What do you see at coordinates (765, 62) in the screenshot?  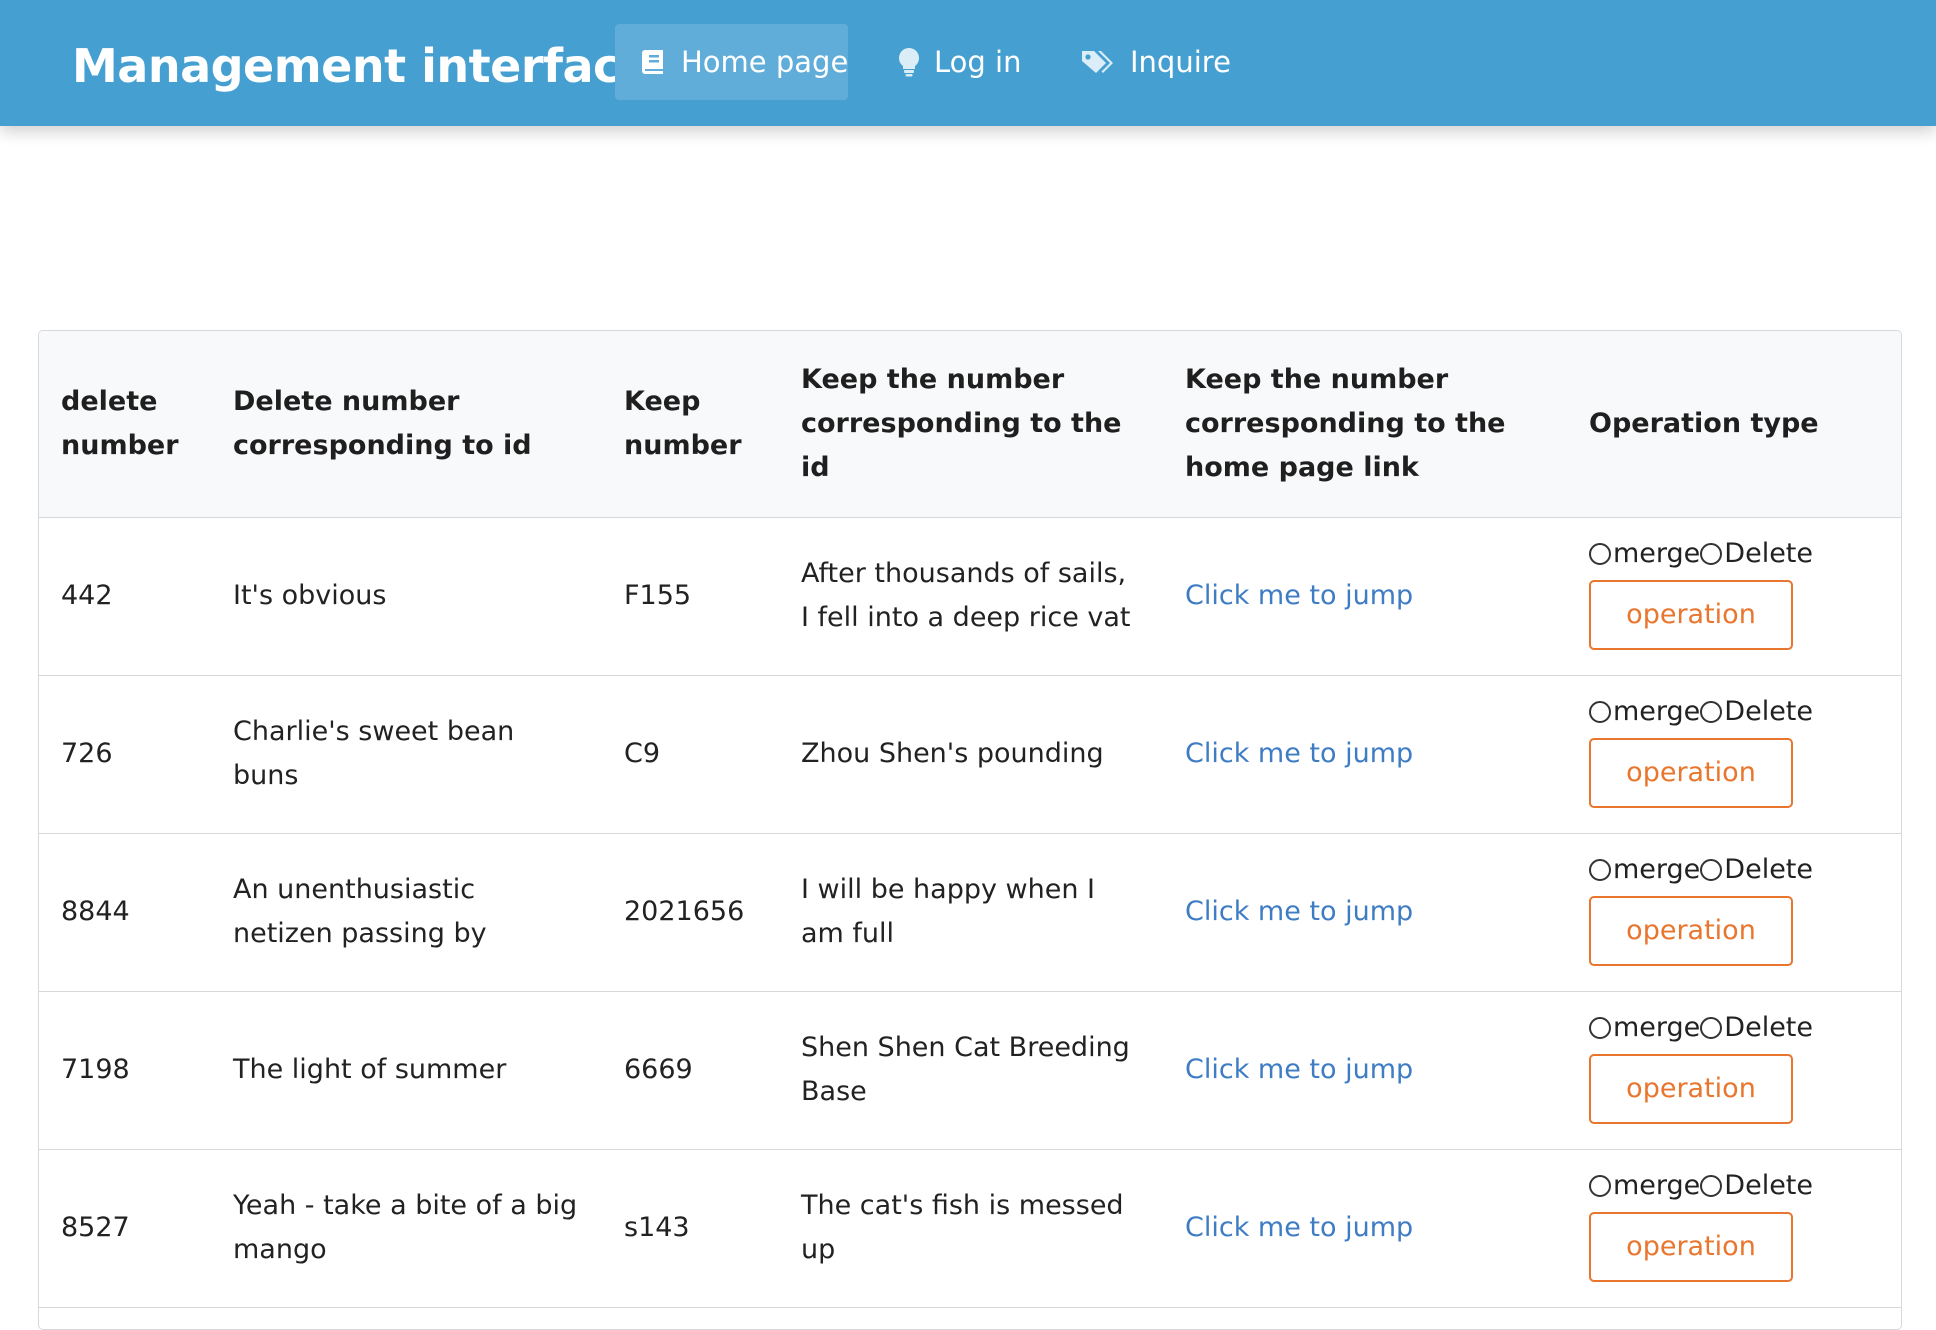 I see `nav-home-page-label: Home page` at bounding box center [765, 62].